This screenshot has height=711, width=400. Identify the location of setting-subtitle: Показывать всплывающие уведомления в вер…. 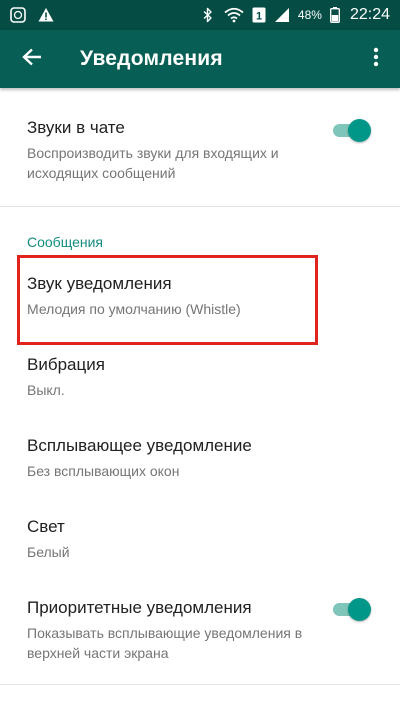
(165, 643).